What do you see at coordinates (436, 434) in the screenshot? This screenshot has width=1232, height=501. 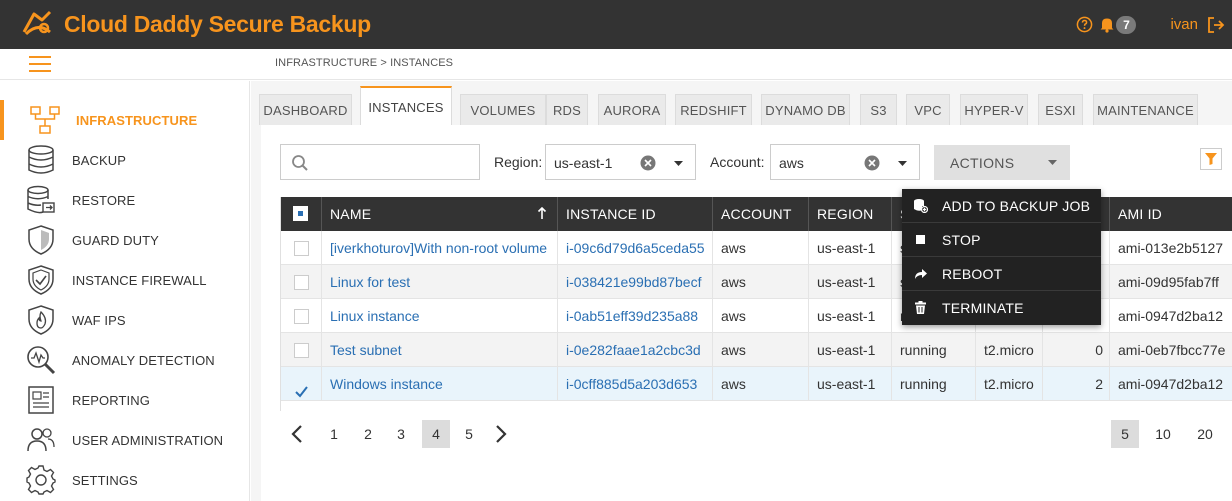 I see `page-4: 4` at bounding box center [436, 434].